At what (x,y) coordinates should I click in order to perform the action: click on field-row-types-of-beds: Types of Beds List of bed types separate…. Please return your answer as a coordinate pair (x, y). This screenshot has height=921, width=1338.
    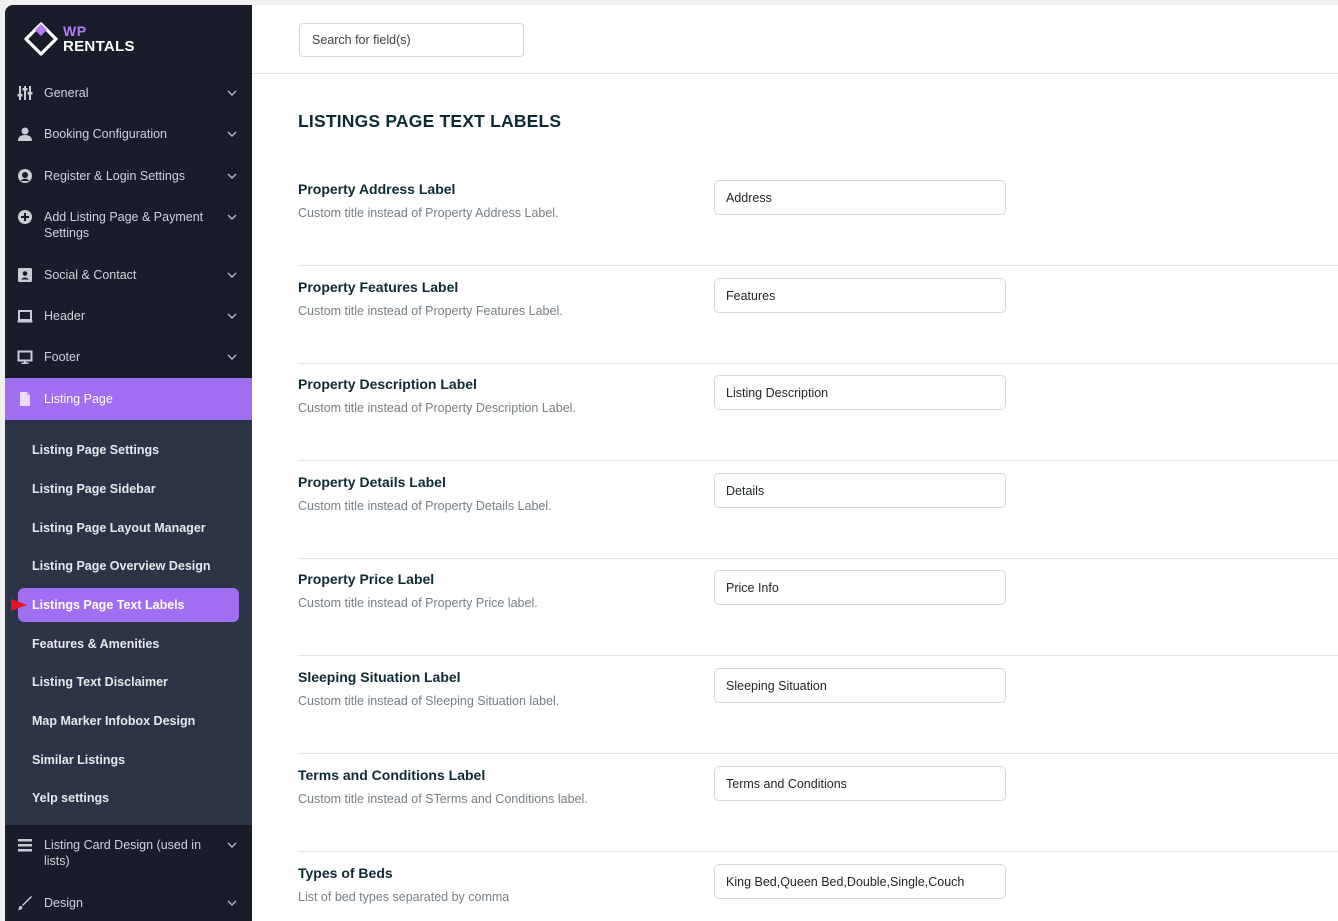
    Looking at the image, I should click on (818, 886).